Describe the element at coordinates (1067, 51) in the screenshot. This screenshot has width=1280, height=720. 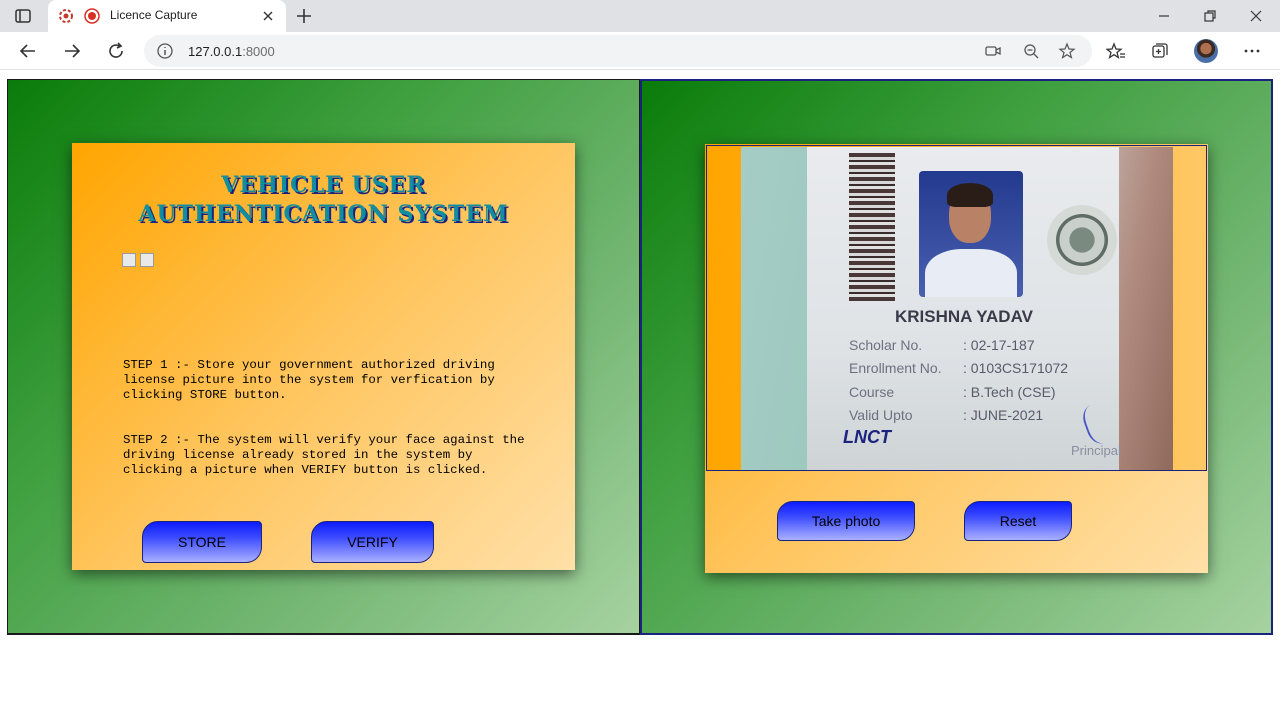
I see `add-favorite-icon` at that location.